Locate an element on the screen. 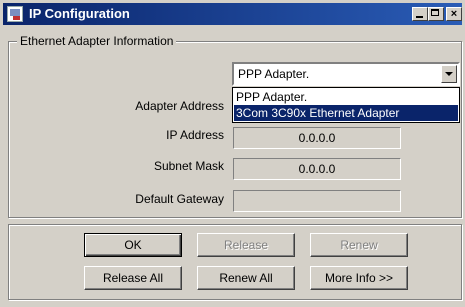 This screenshot has height=307, width=465. subnet-mask-label: Subnet Mask is located at coordinates (188, 166).